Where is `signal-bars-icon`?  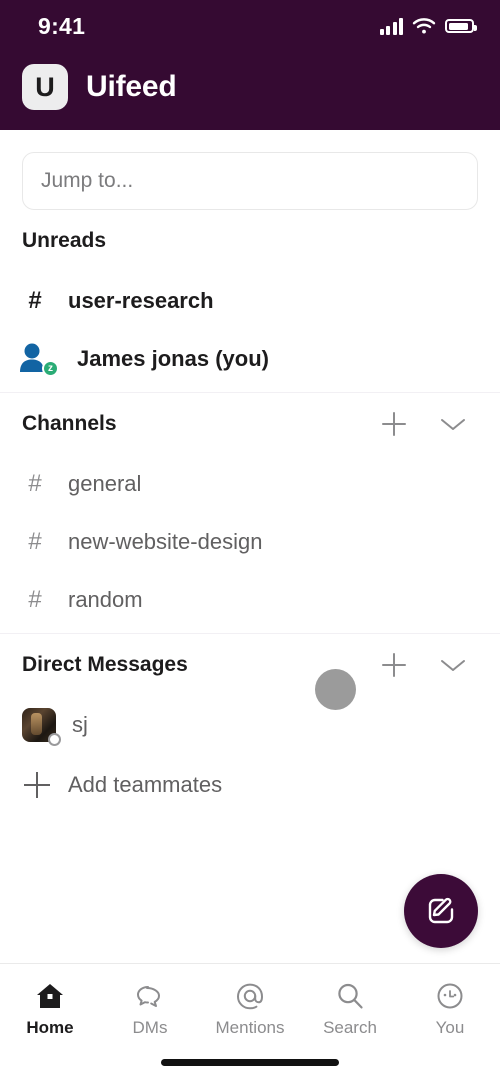
signal-bars-icon is located at coordinates (391, 26).